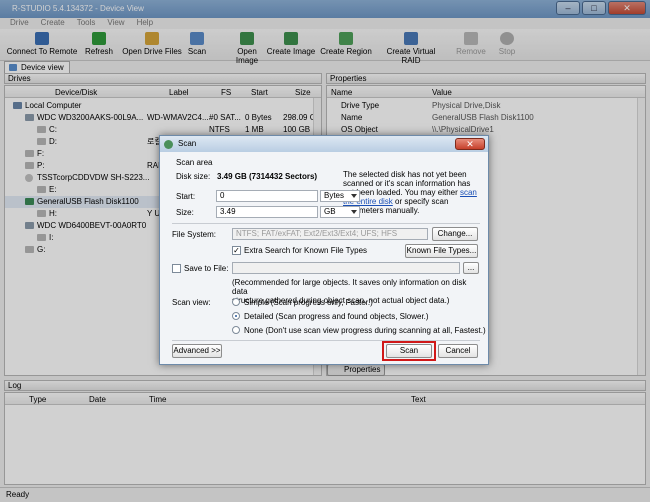 The height and width of the screenshot is (502, 650). What do you see at coordinates (340, 212) in the screenshot?
I see `size-unit-select: GB` at bounding box center [340, 212].